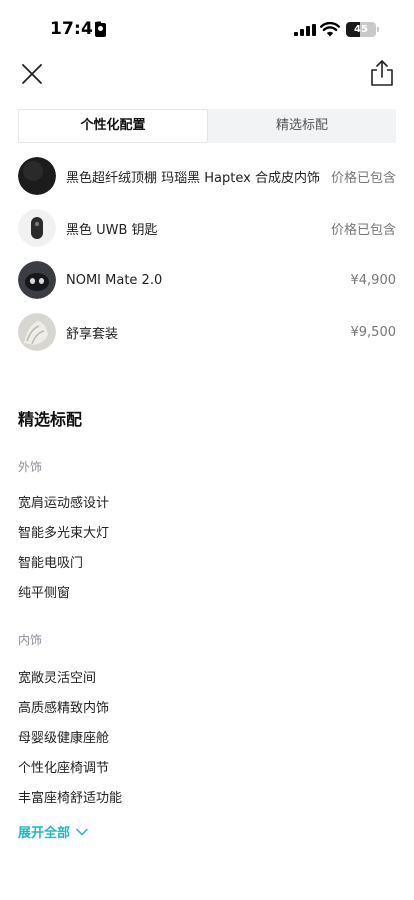 Image resolution: width=414 pixels, height=900 pixels. I want to click on config-item-name: 舒享套装, so click(92, 334).